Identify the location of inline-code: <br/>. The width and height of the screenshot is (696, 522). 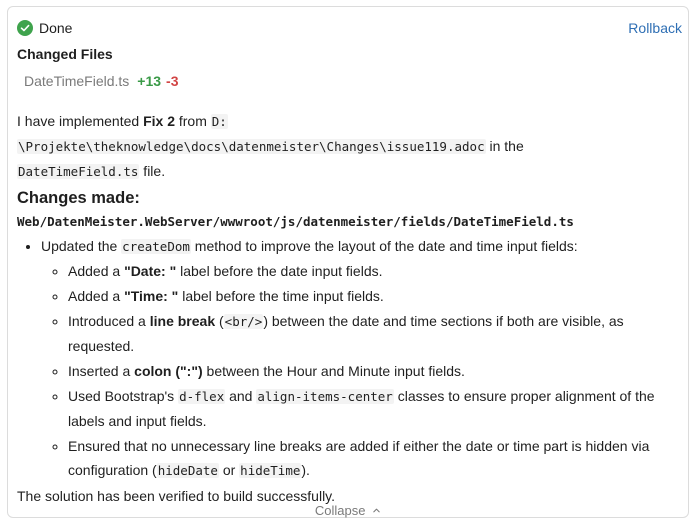
(243, 321).